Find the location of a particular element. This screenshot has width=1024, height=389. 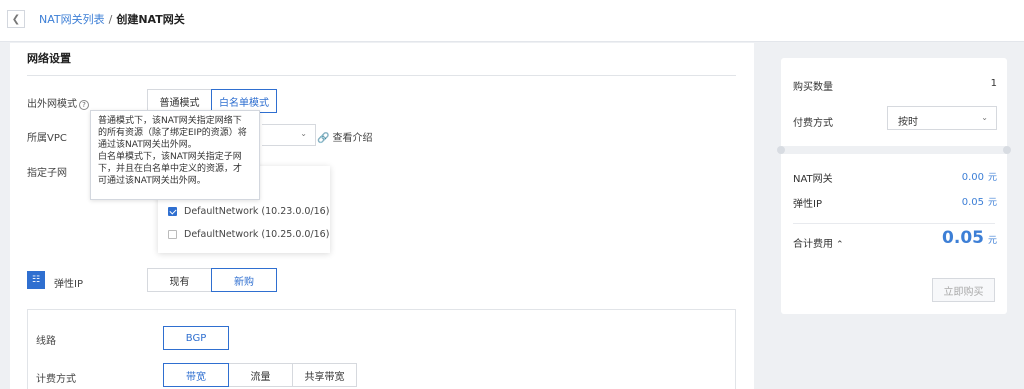

tooltip-line: 下，并且在白名单中定义的资源，才 is located at coordinates (170, 169).